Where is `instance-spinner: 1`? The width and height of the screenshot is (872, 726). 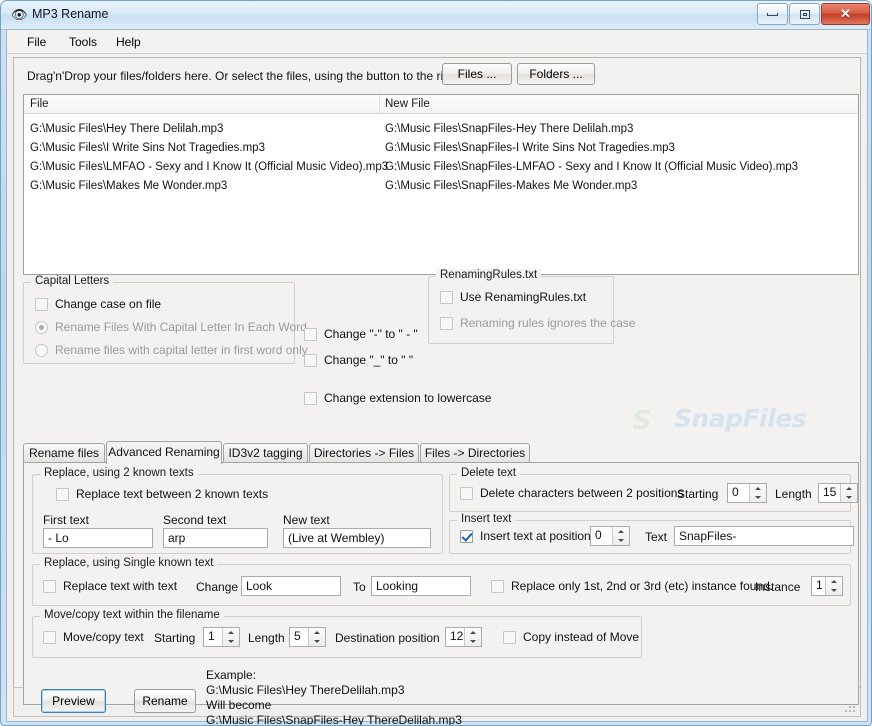
instance-spinner: 1 is located at coordinates (827, 586).